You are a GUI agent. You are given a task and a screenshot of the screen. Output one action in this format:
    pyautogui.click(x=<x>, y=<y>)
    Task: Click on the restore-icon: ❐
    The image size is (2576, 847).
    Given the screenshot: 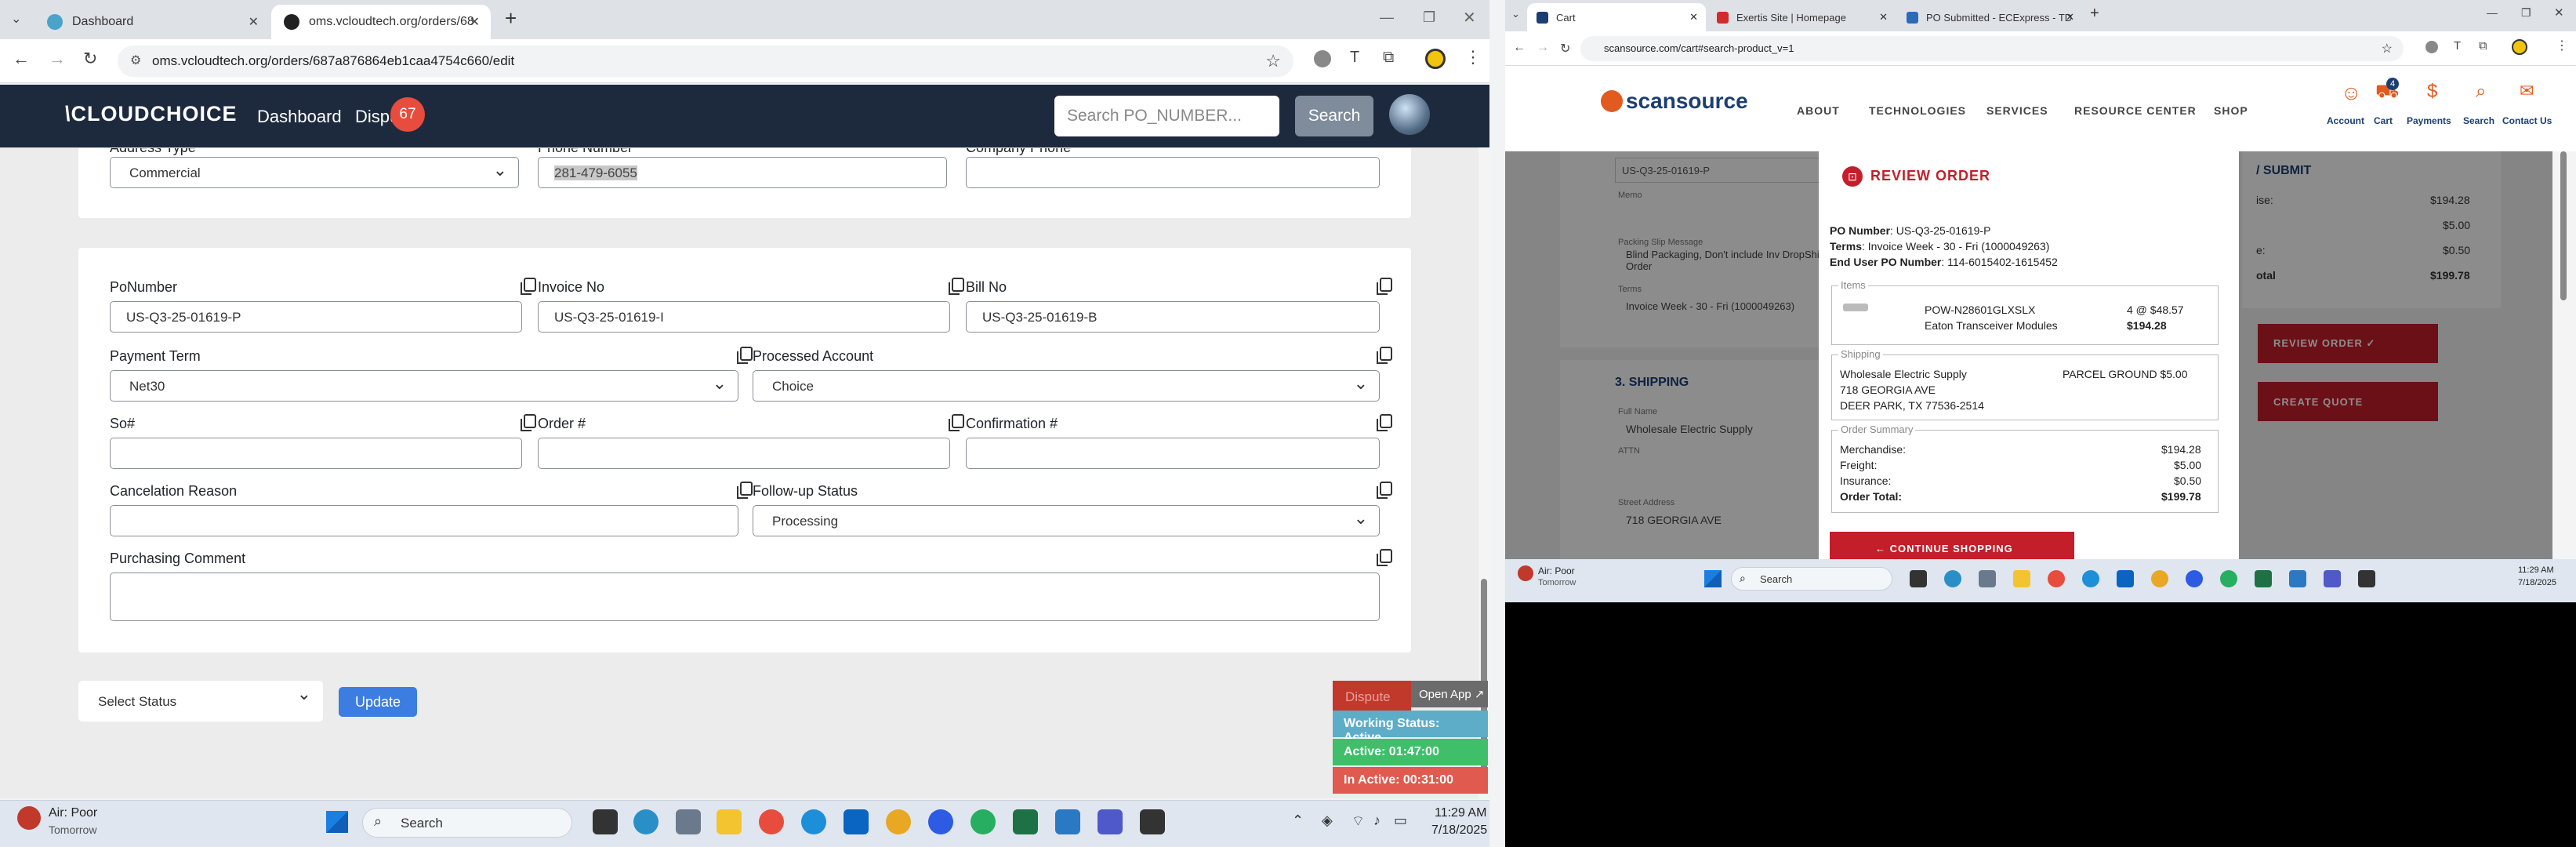 What is the action you would take?
    pyautogui.click(x=2526, y=13)
    